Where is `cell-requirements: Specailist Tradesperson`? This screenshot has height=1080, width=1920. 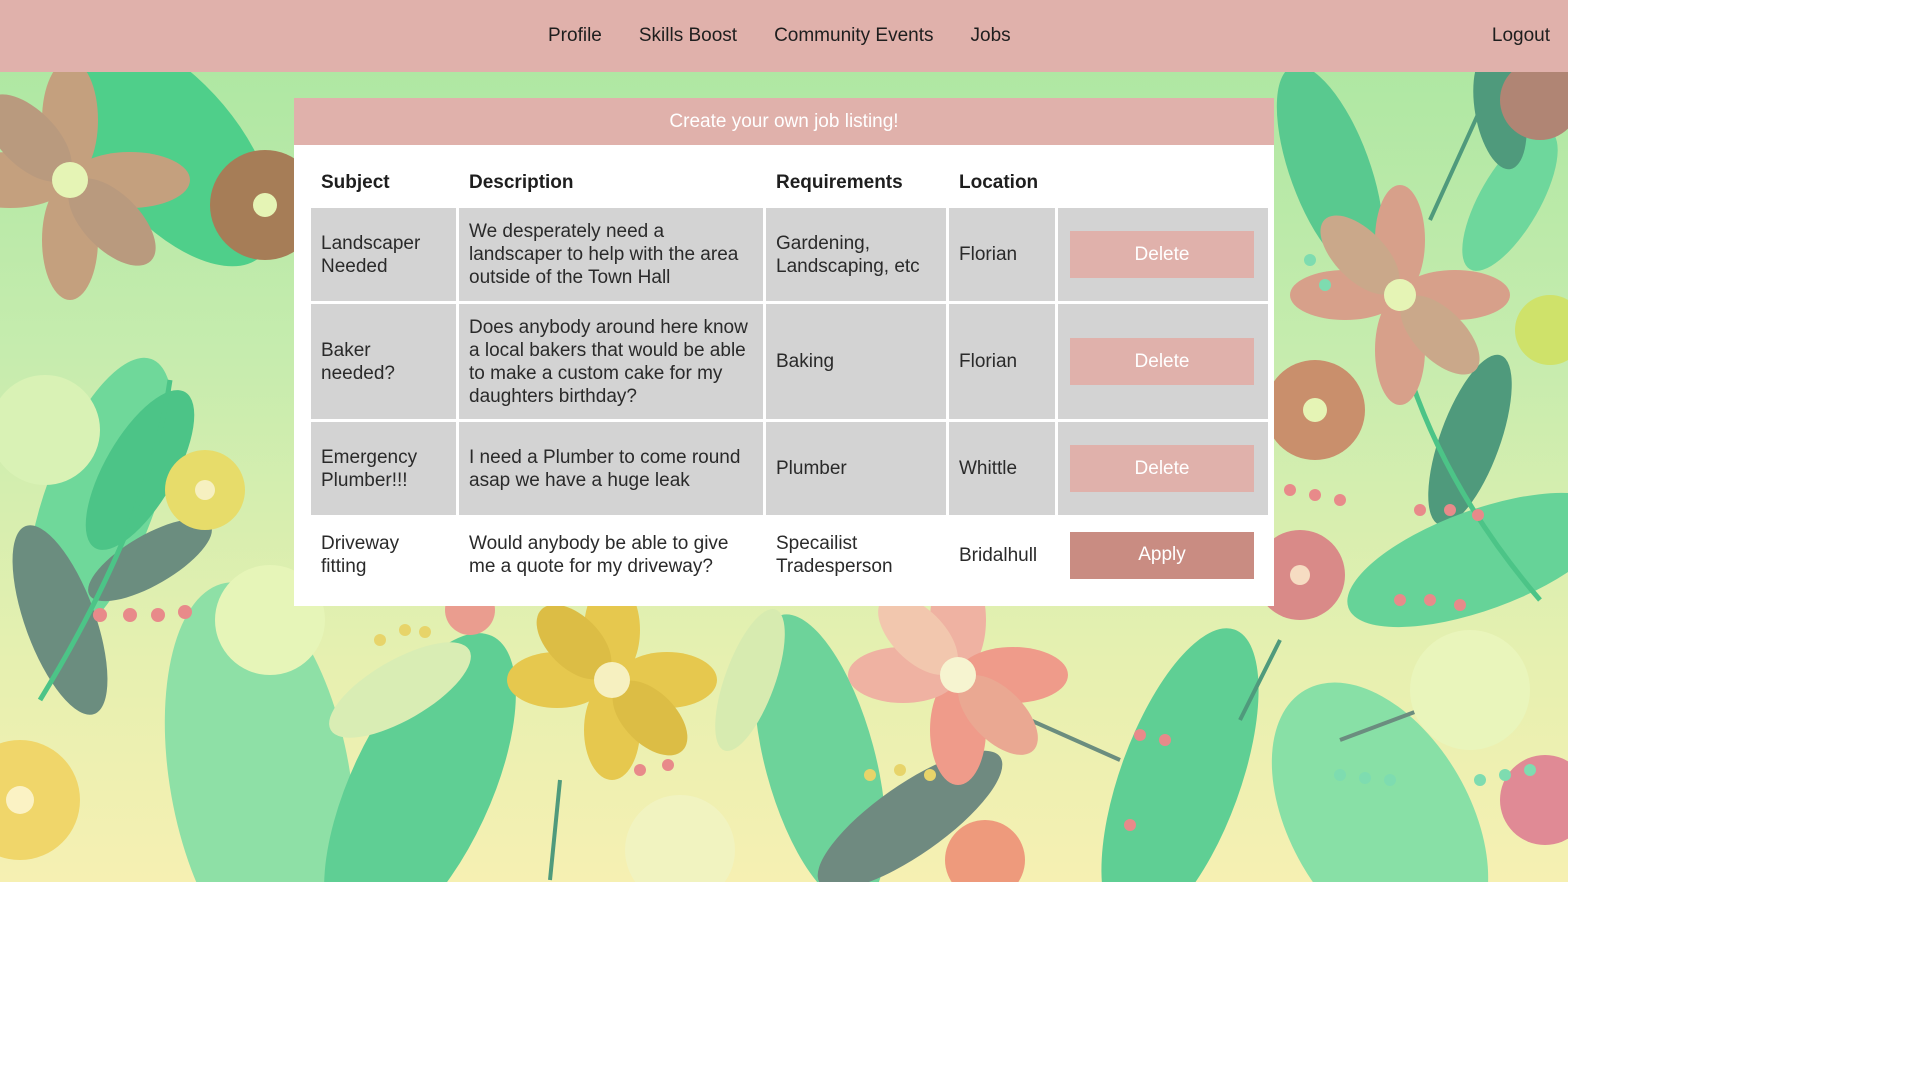 cell-requirements: Specailist Tradesperson is located at coordinates (834, 555).